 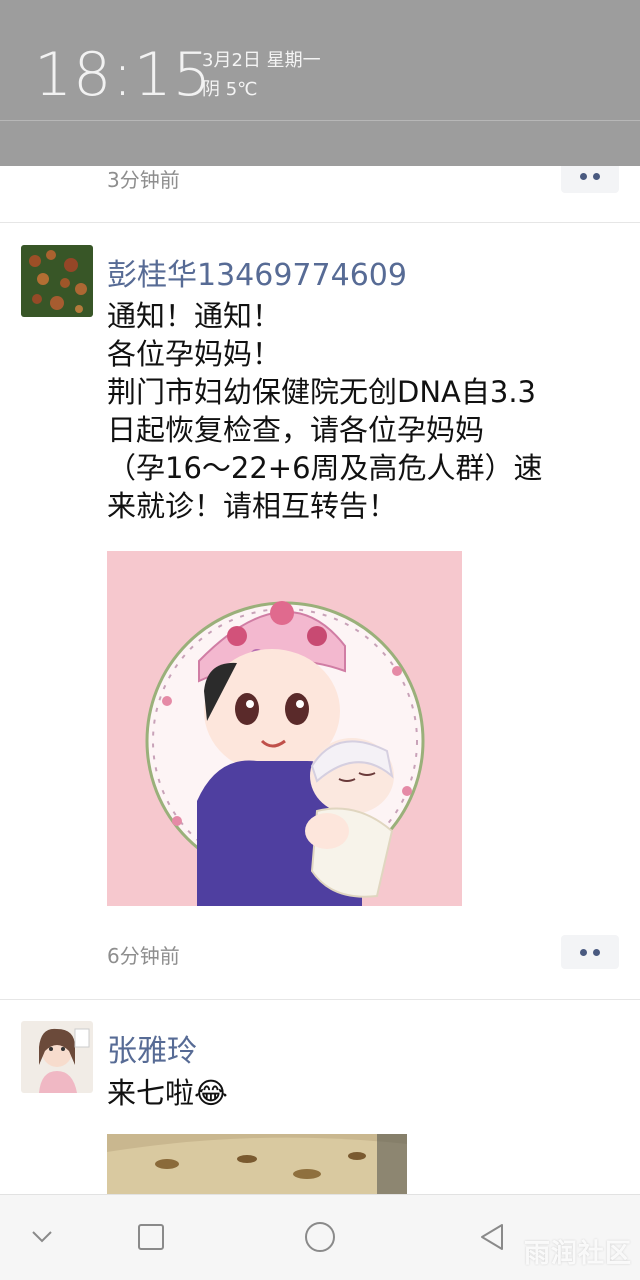 What do you see at coordinates (143, 956) in the screenshot?
I see `post-time: 6分钟前` at bounding box center [143, 956].